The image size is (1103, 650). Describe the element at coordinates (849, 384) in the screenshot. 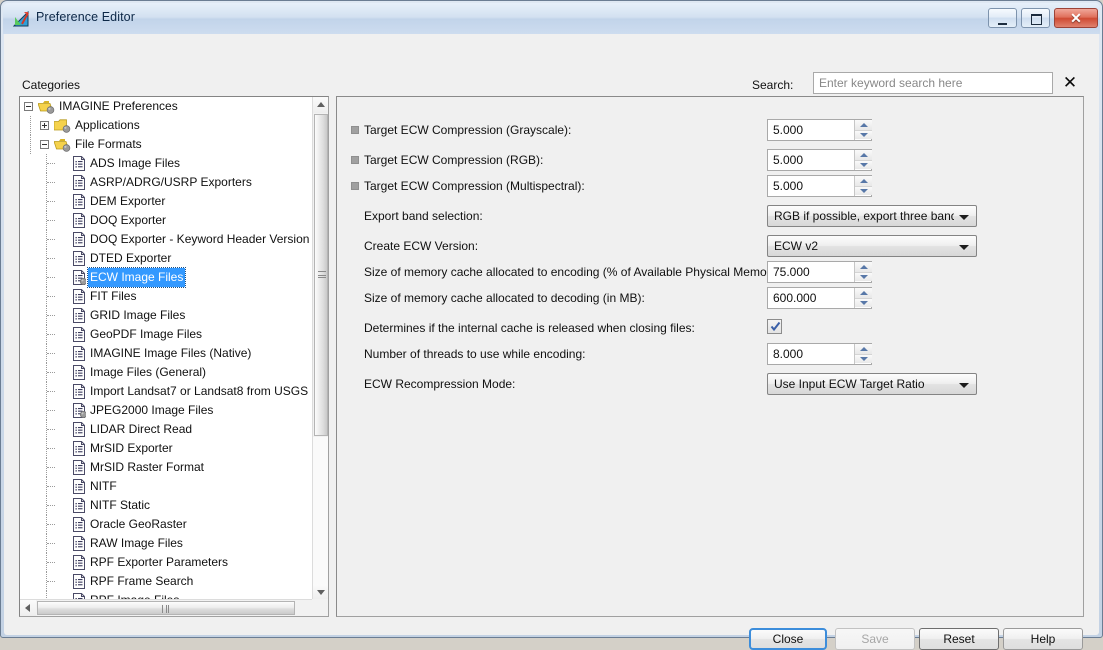

I see `dropdown-value: Use Input ECW Target Ratio` at that location.